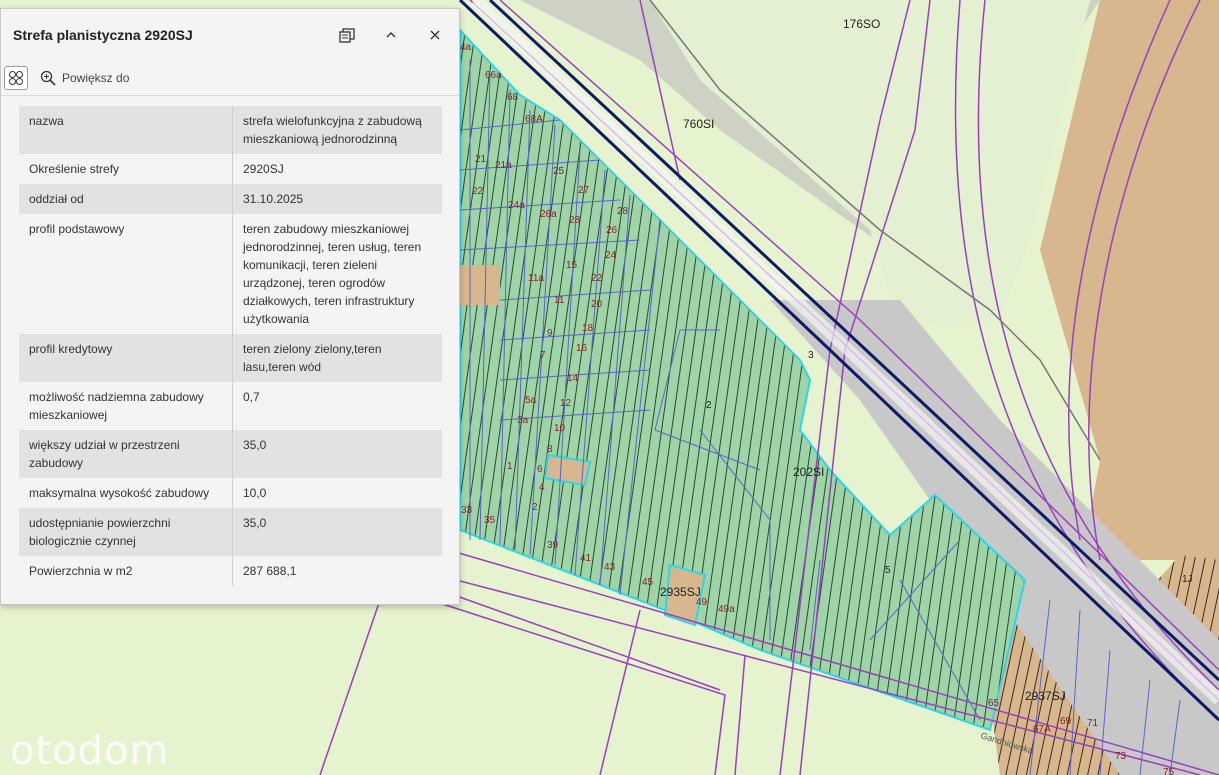  Describe the element at coordinates (680, 592) in the screenshot. I see `zone-label-2935sj: 2935SJ` at that location.